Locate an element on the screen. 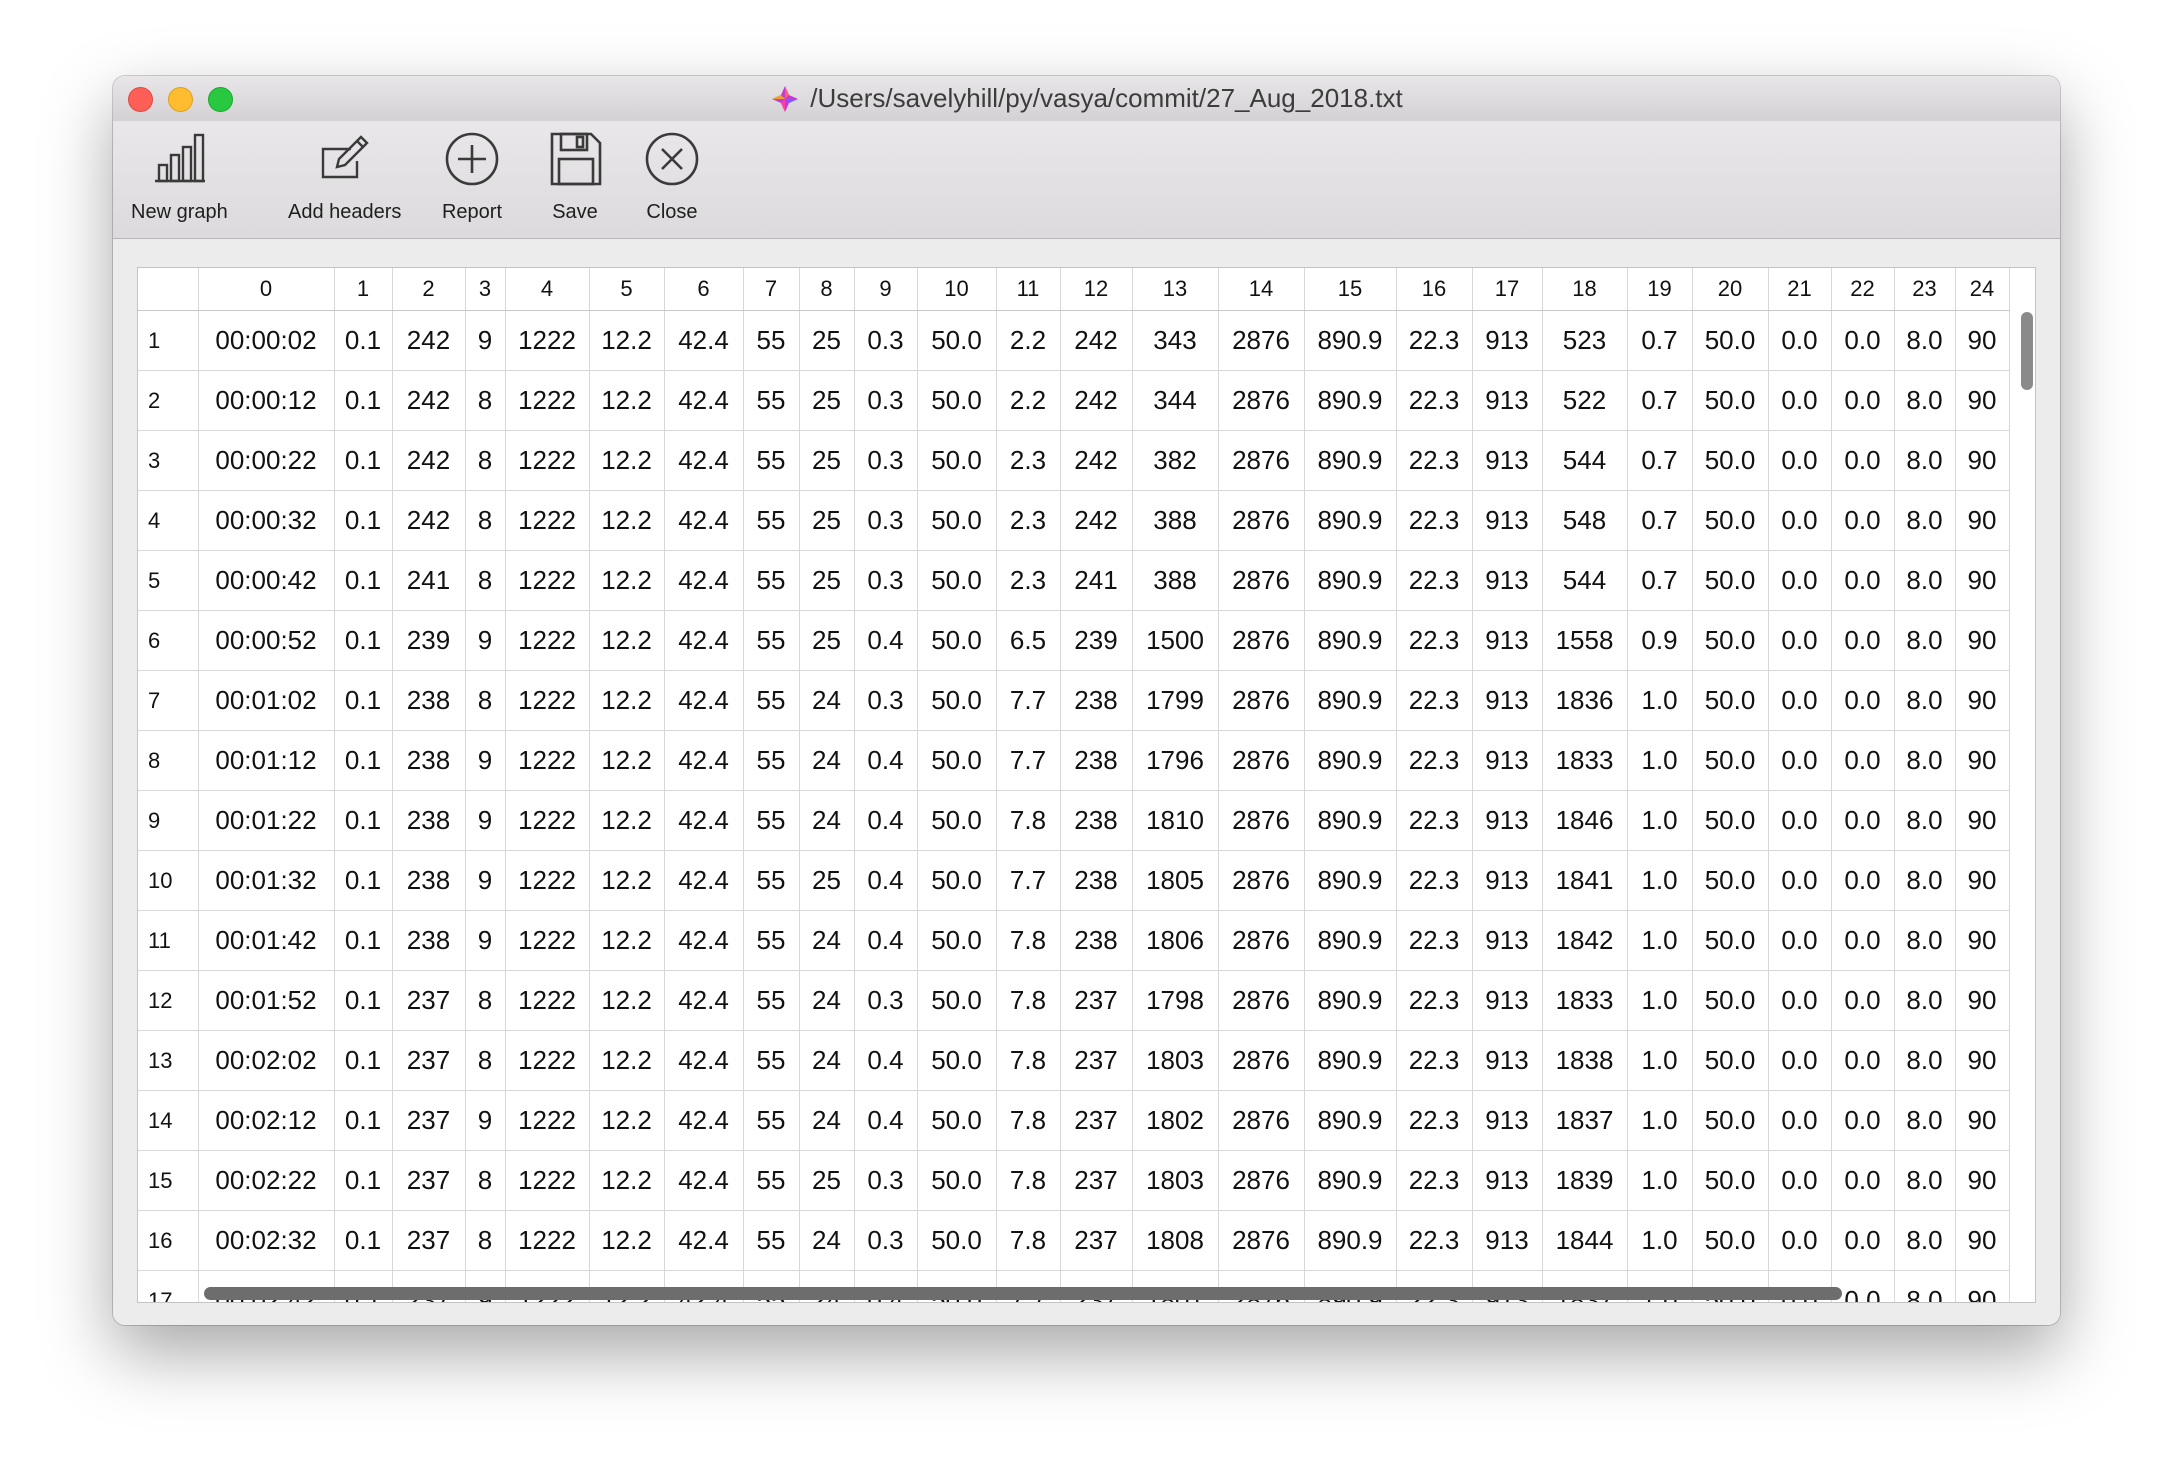  table-cell: 1805 is located at coordinates (1175, 880).